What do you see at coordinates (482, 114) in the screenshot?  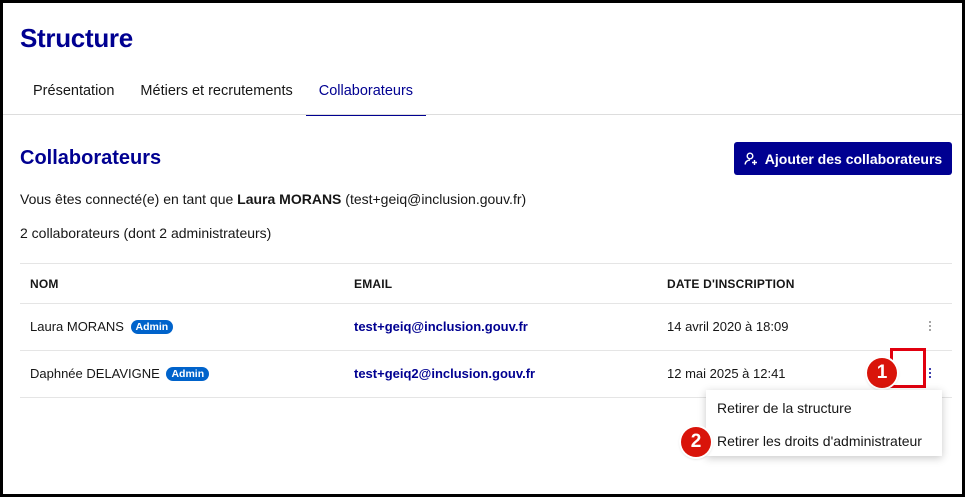 I see `tabs-divider` at bounding box center [482, 114].